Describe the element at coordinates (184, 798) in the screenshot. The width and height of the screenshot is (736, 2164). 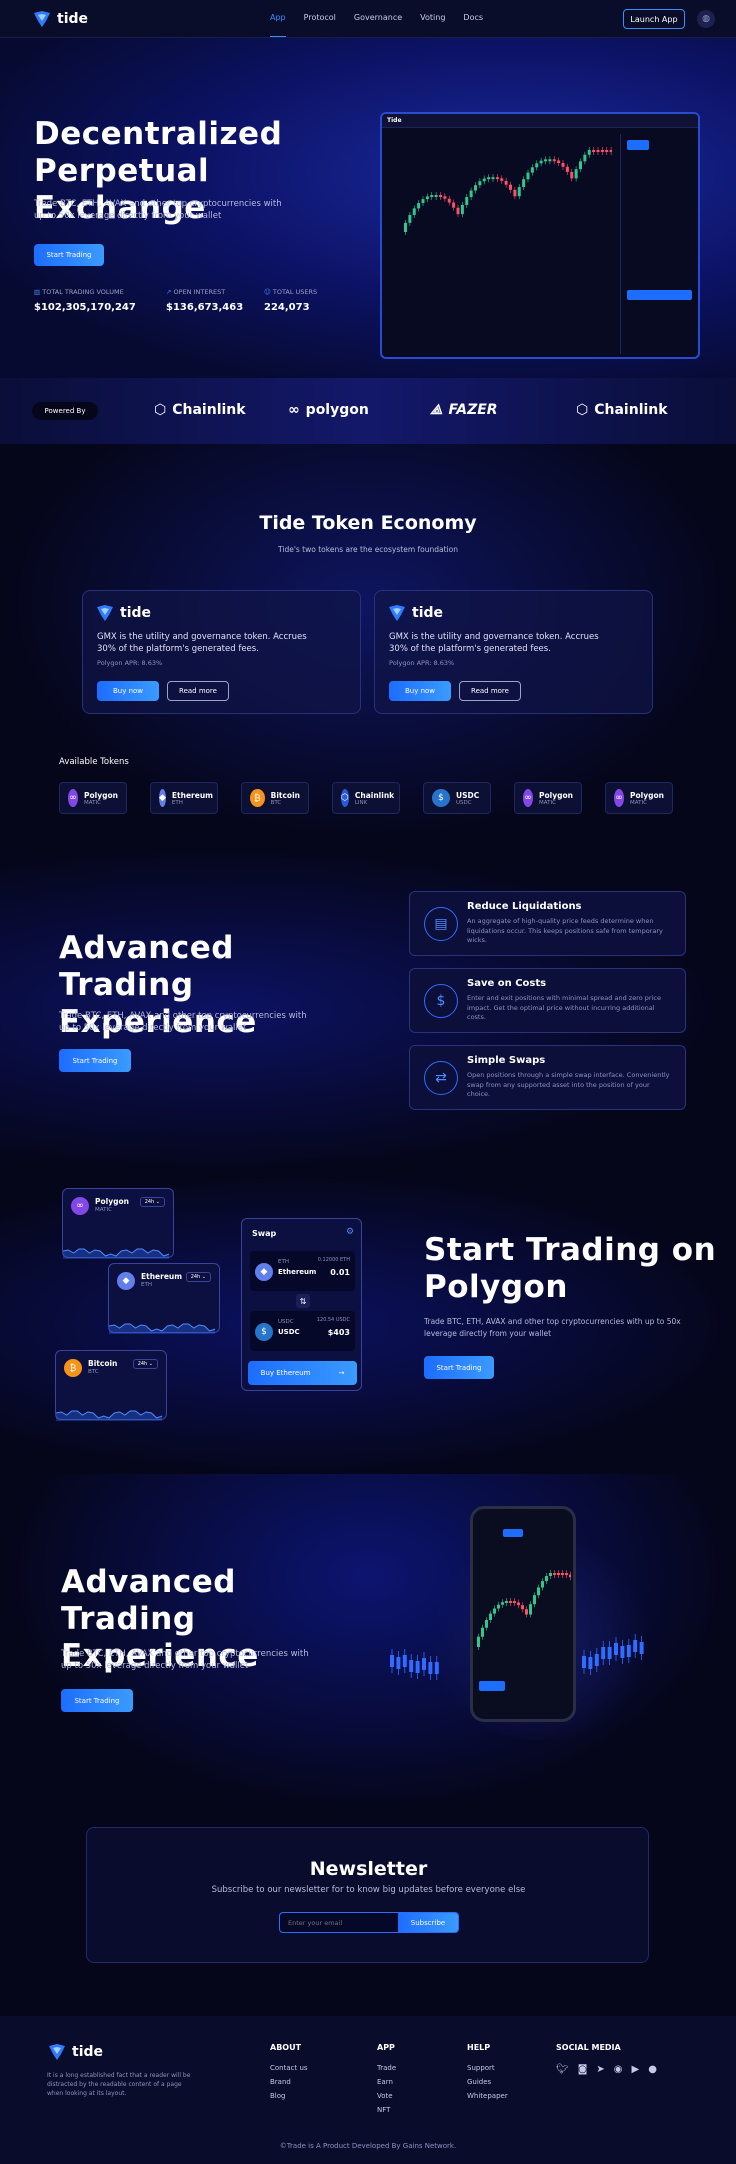
I see `token-chip-ethereum: ◆ Ethereum ETH` at that location.